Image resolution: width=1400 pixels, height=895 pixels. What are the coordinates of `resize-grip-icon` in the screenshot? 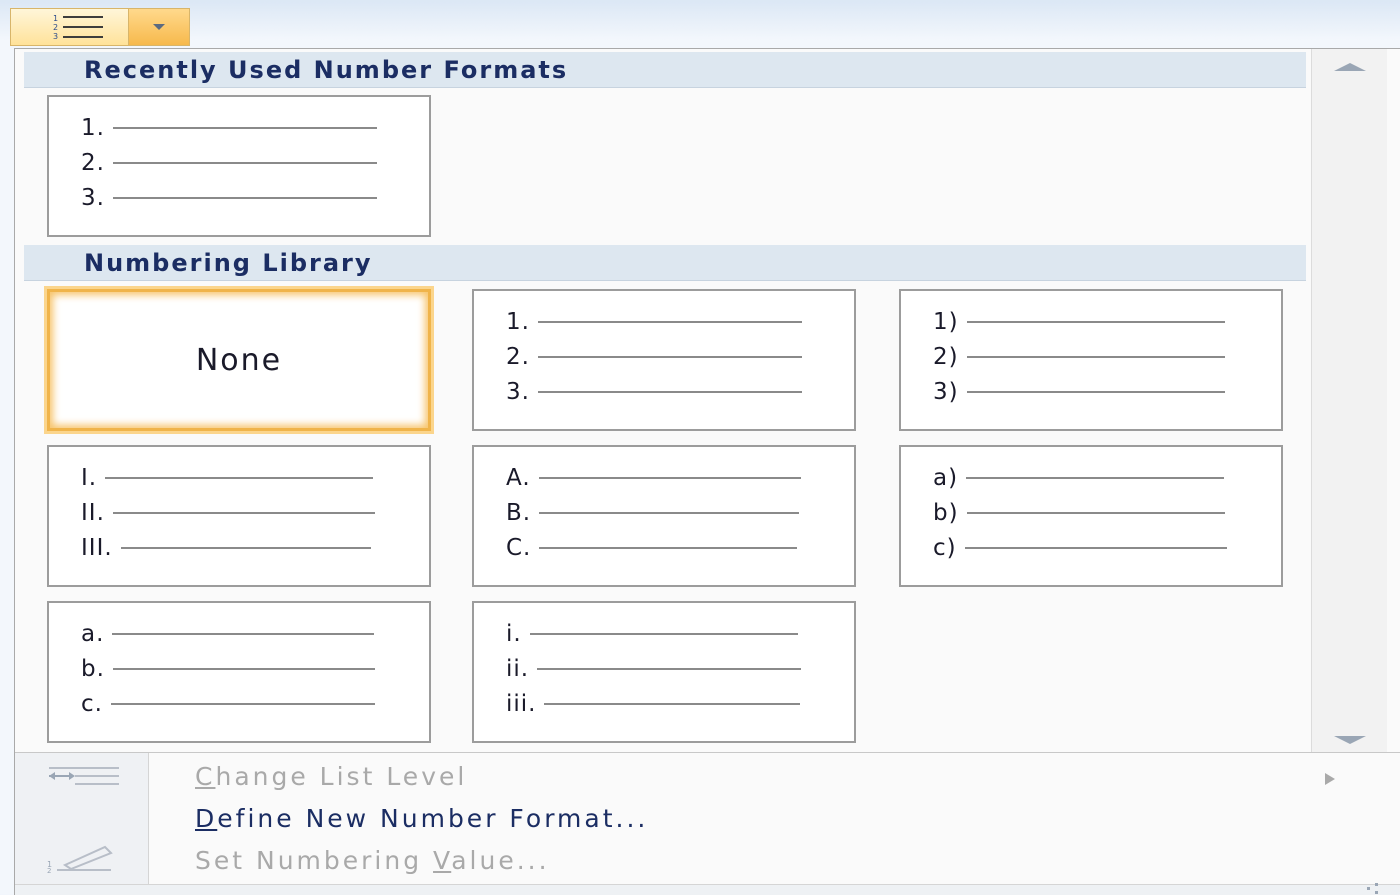 It's located at (1365, 888).